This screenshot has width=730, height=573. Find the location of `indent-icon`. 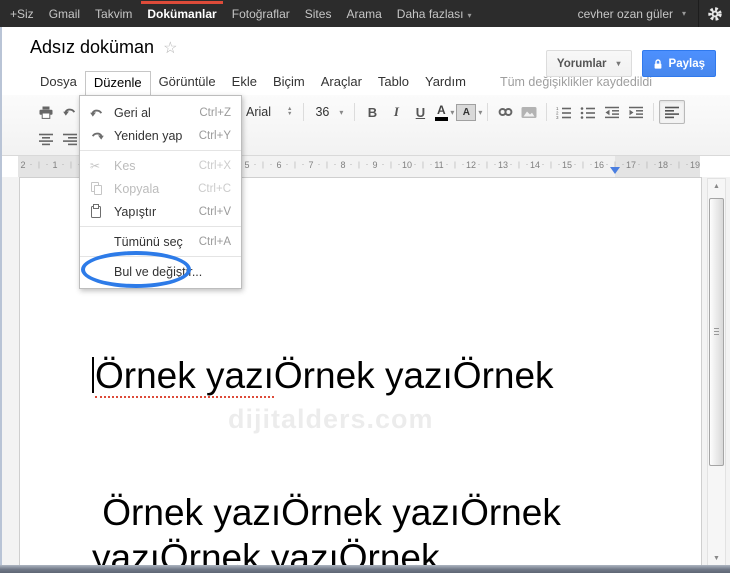

indent-icon is located at coordinates (636, 112).